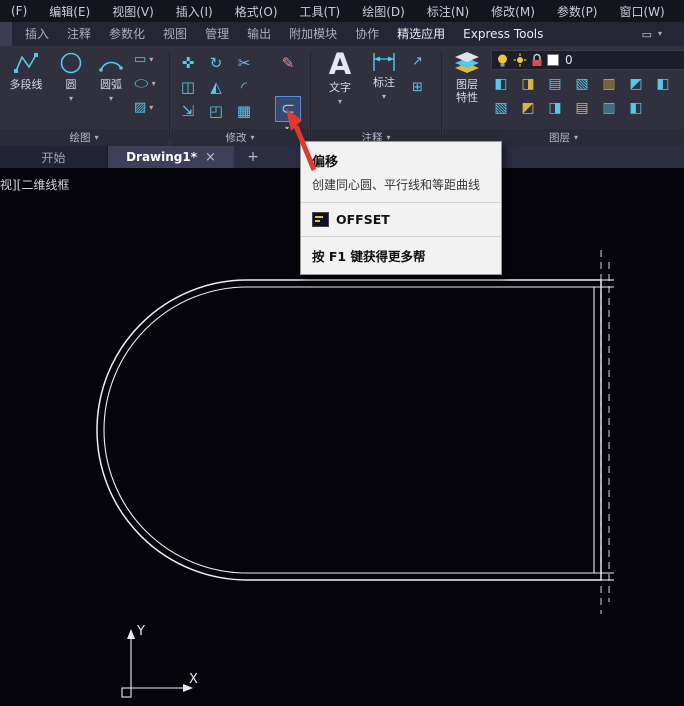 The height and width of the screenshot is (706, 684). Describe the element at coordinates (253, 157) in the screenshot. I see `new-drawing-button: +` at that location.